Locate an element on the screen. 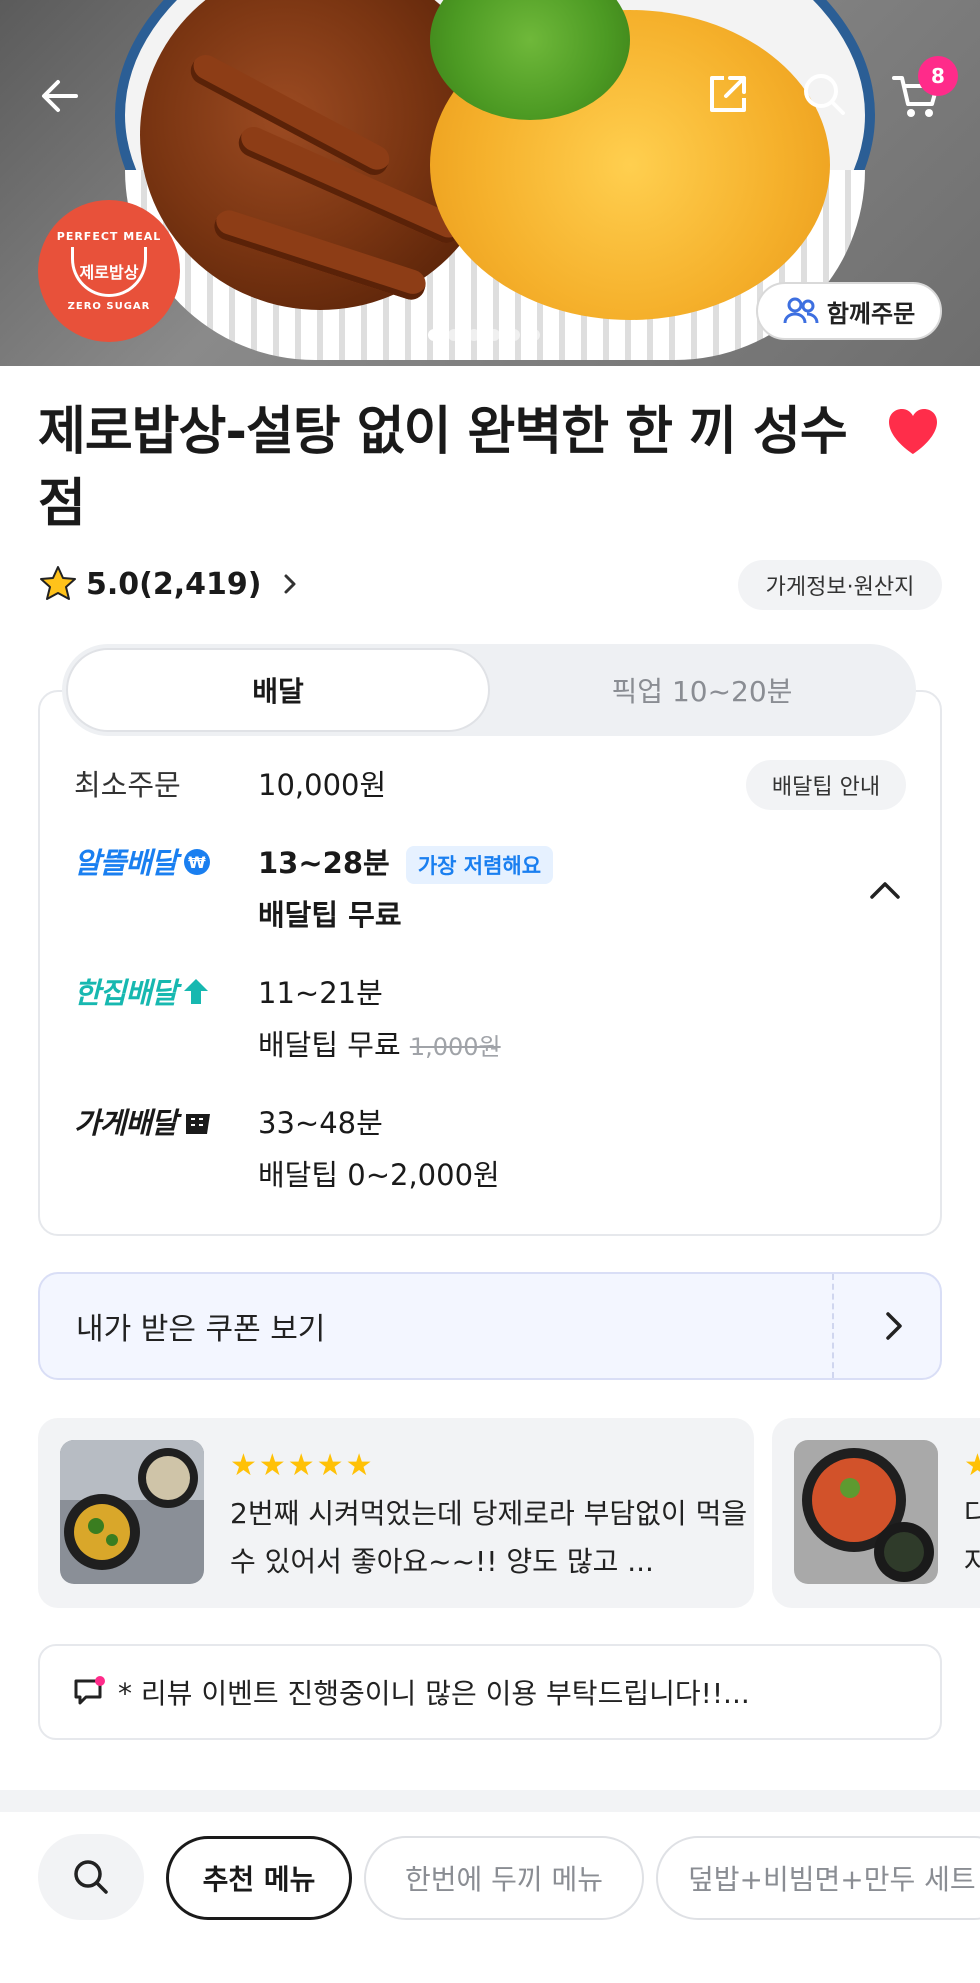  section-divider is located at coordinates (490, 1801).